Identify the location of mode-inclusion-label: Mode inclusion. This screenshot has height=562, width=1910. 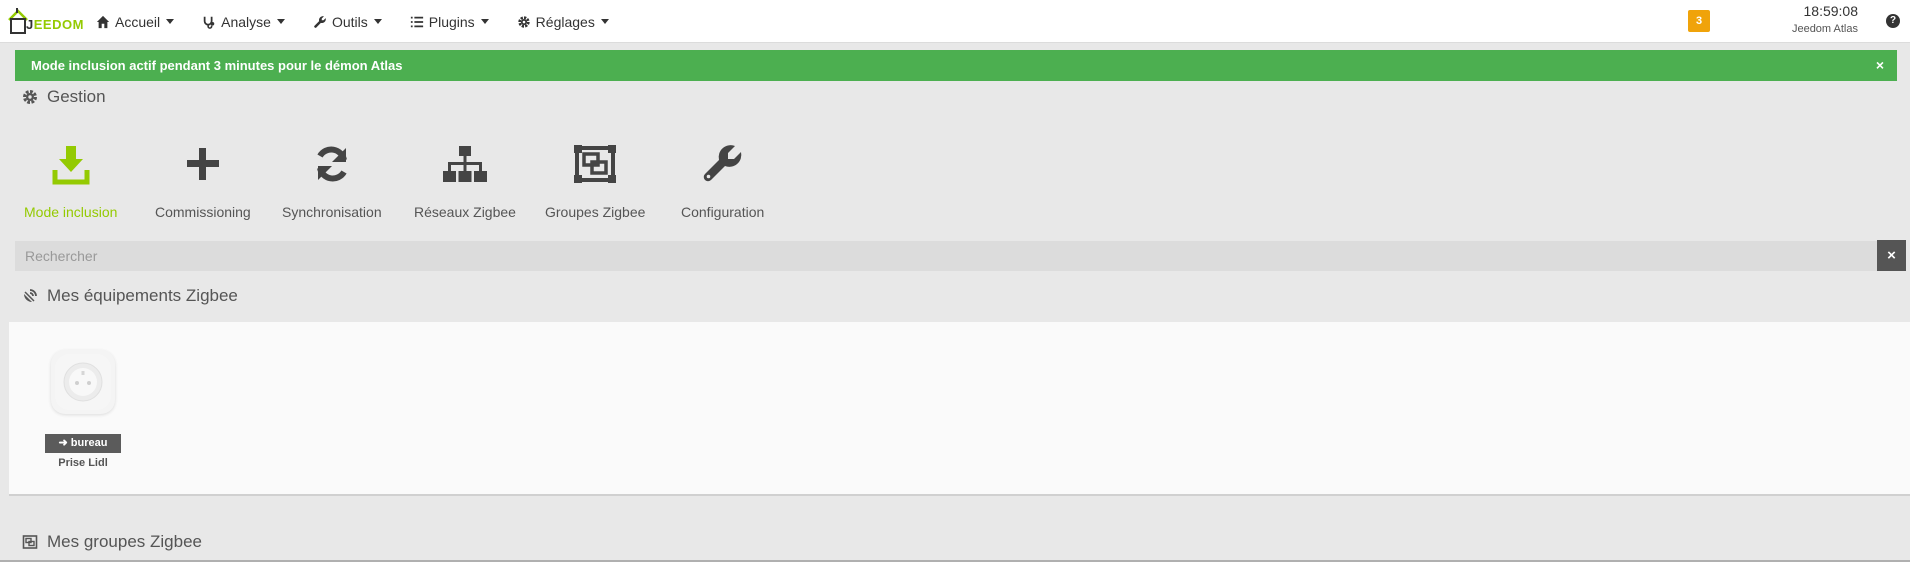
(71, 212).